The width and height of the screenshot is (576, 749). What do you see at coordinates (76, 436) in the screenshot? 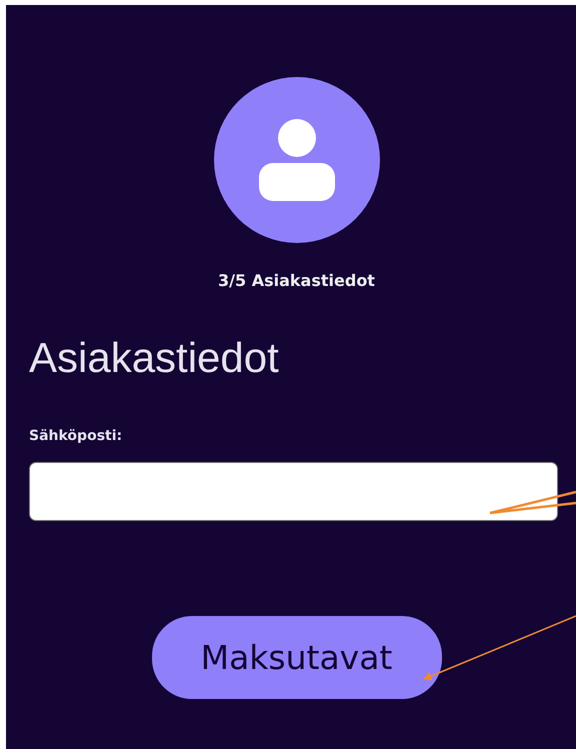
I see `field-label: Sähköposti:` at bounding box center [76, 436].